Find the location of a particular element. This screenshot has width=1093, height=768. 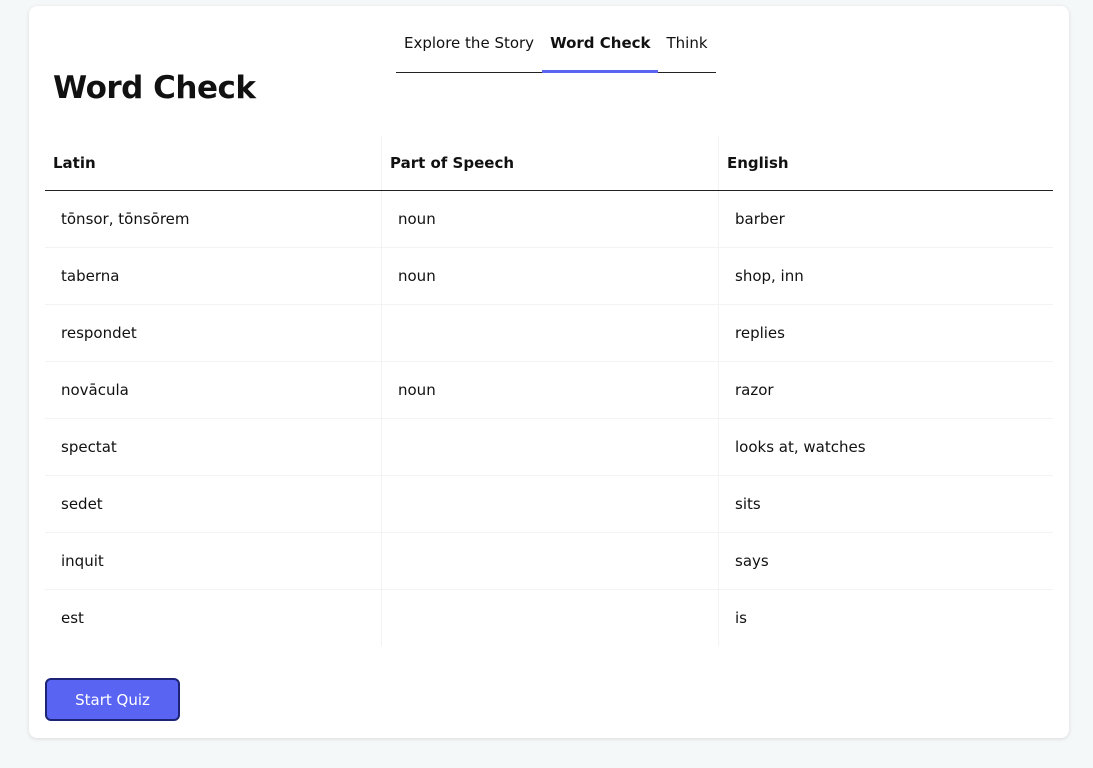

english-cell: sits is located at coordinates (885, 504).